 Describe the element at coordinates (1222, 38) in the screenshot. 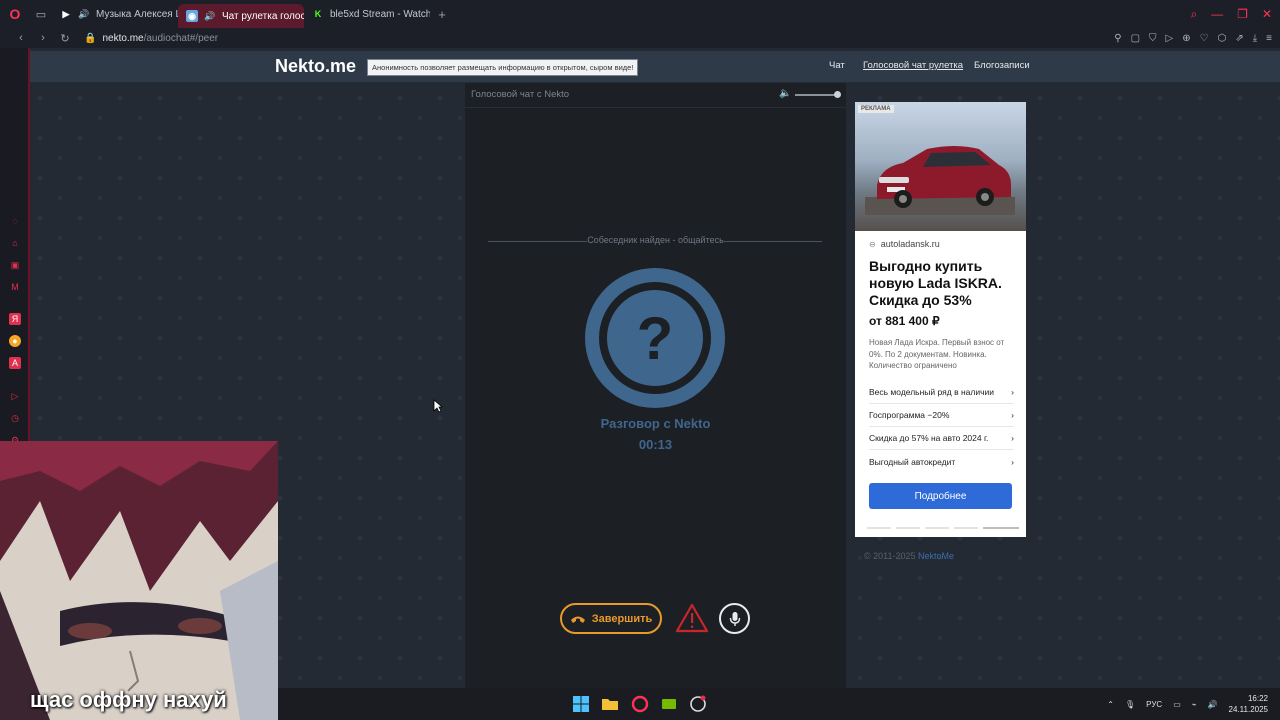

I see `extensions-icon: ⬡` at that location.